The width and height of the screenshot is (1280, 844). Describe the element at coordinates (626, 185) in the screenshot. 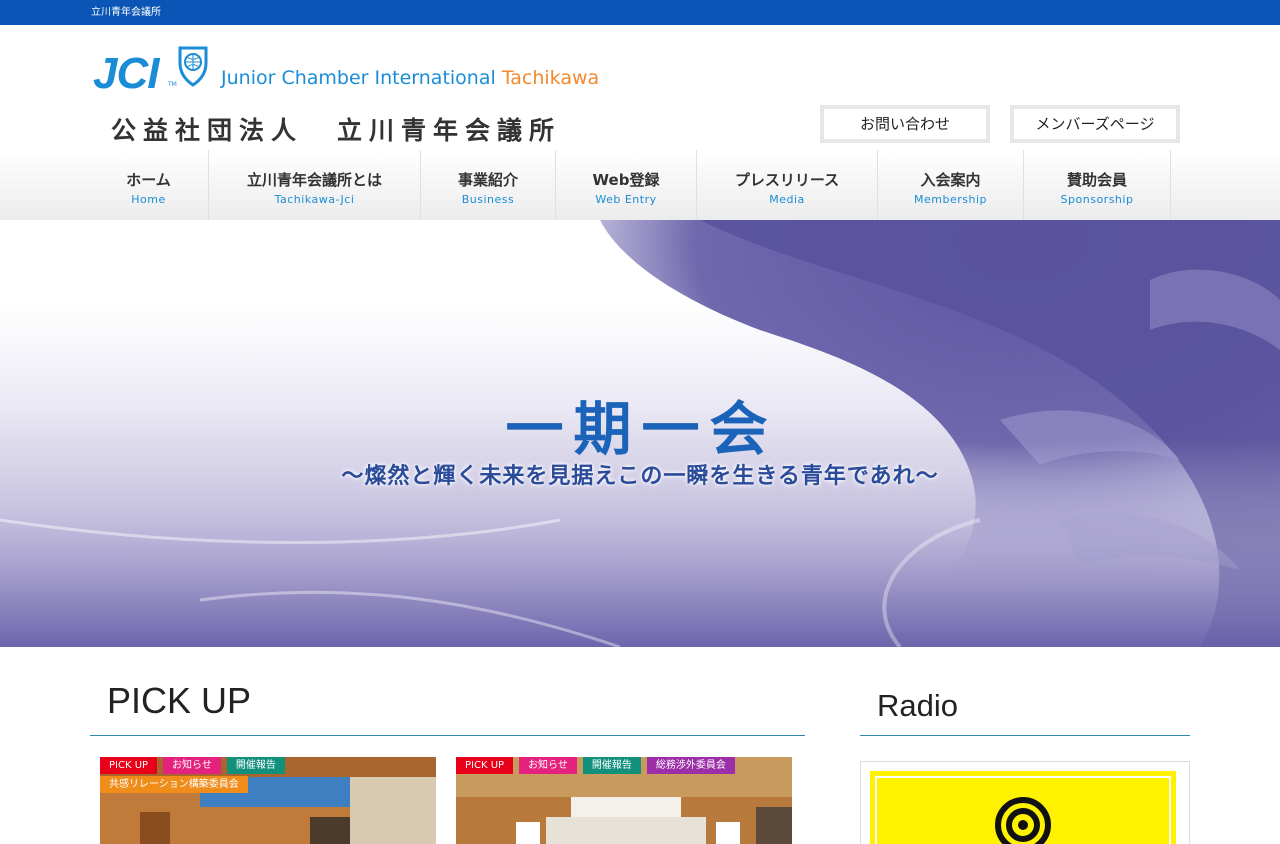

I see `nav-item-web-entry: Web登録 Web Entry` at that location.